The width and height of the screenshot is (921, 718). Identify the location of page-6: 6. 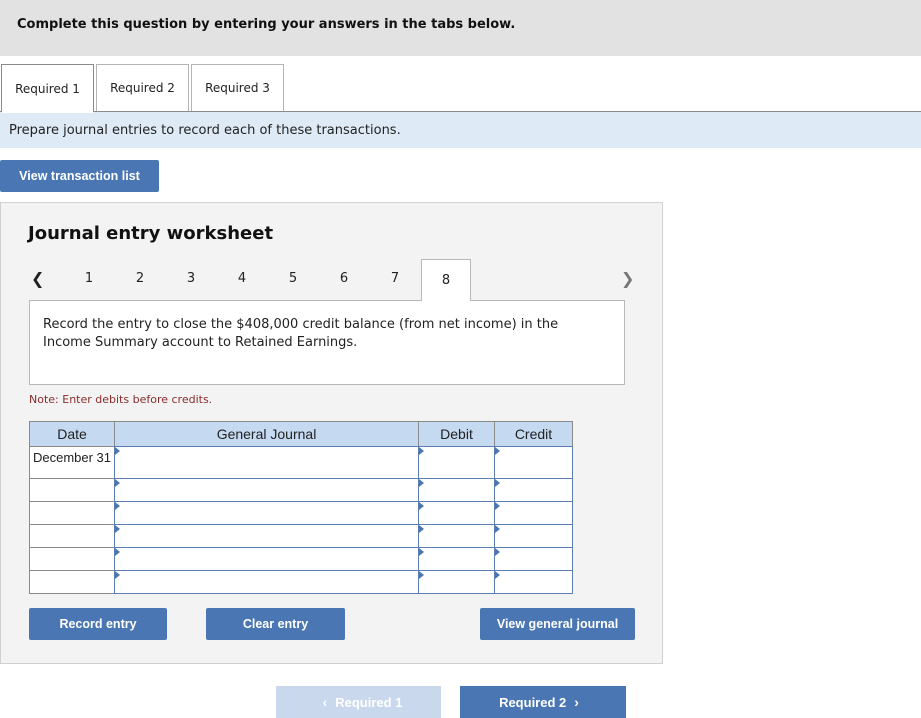
(344, 278).